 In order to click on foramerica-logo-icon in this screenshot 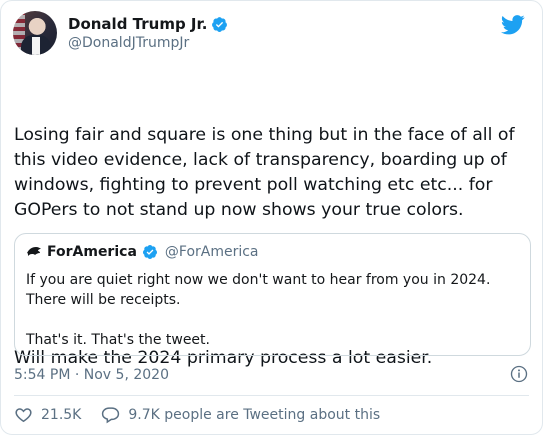, I will do `click(34, 252)`.